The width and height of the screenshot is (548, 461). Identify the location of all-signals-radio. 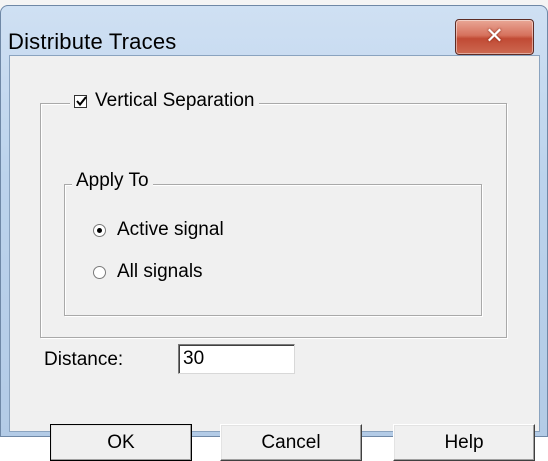
(99, 272).